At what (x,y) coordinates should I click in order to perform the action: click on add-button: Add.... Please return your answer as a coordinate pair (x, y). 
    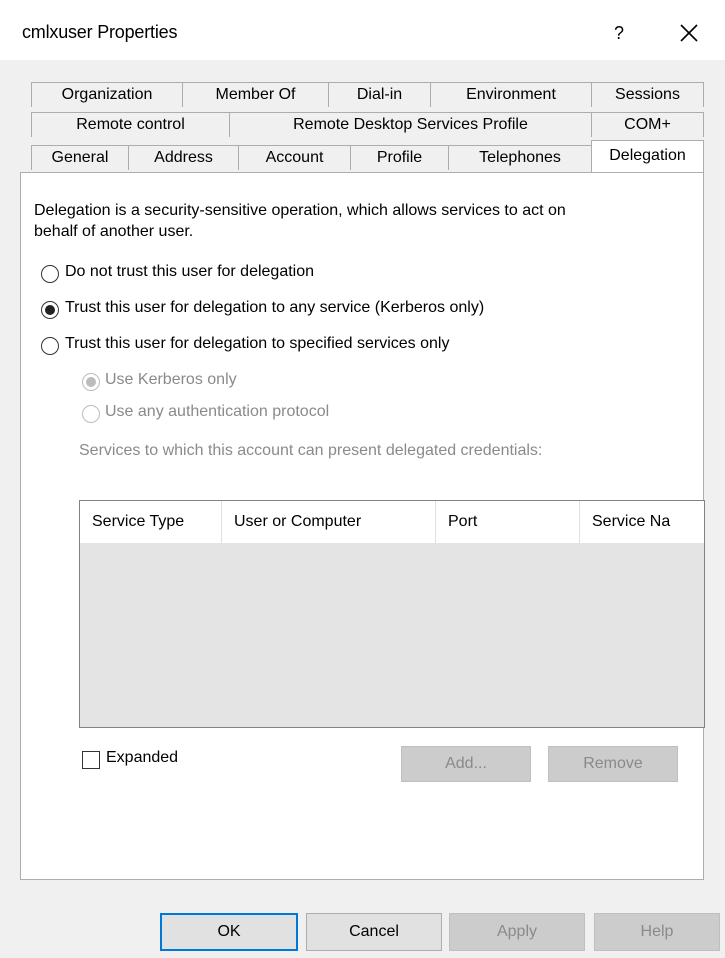
    Looking at the image, I should click on (466, 764).